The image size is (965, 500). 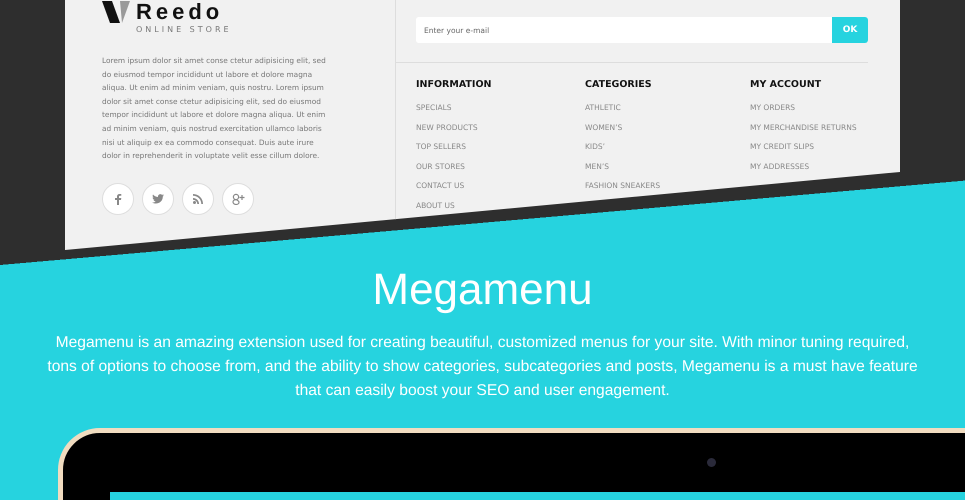 What do you see at coordinates (711, 462) in the screenshot?
I see `camera-icon` at bounding box center [711, 462].